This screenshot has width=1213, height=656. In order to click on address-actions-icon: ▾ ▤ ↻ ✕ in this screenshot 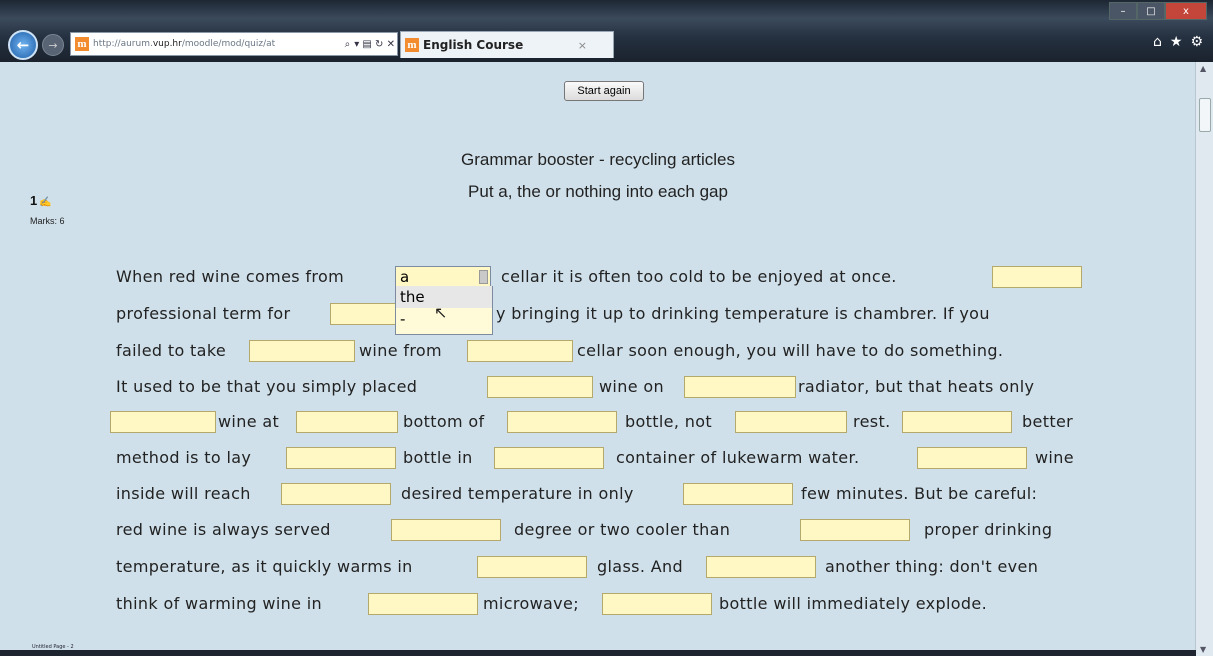, I will do `click(374, 44)`.